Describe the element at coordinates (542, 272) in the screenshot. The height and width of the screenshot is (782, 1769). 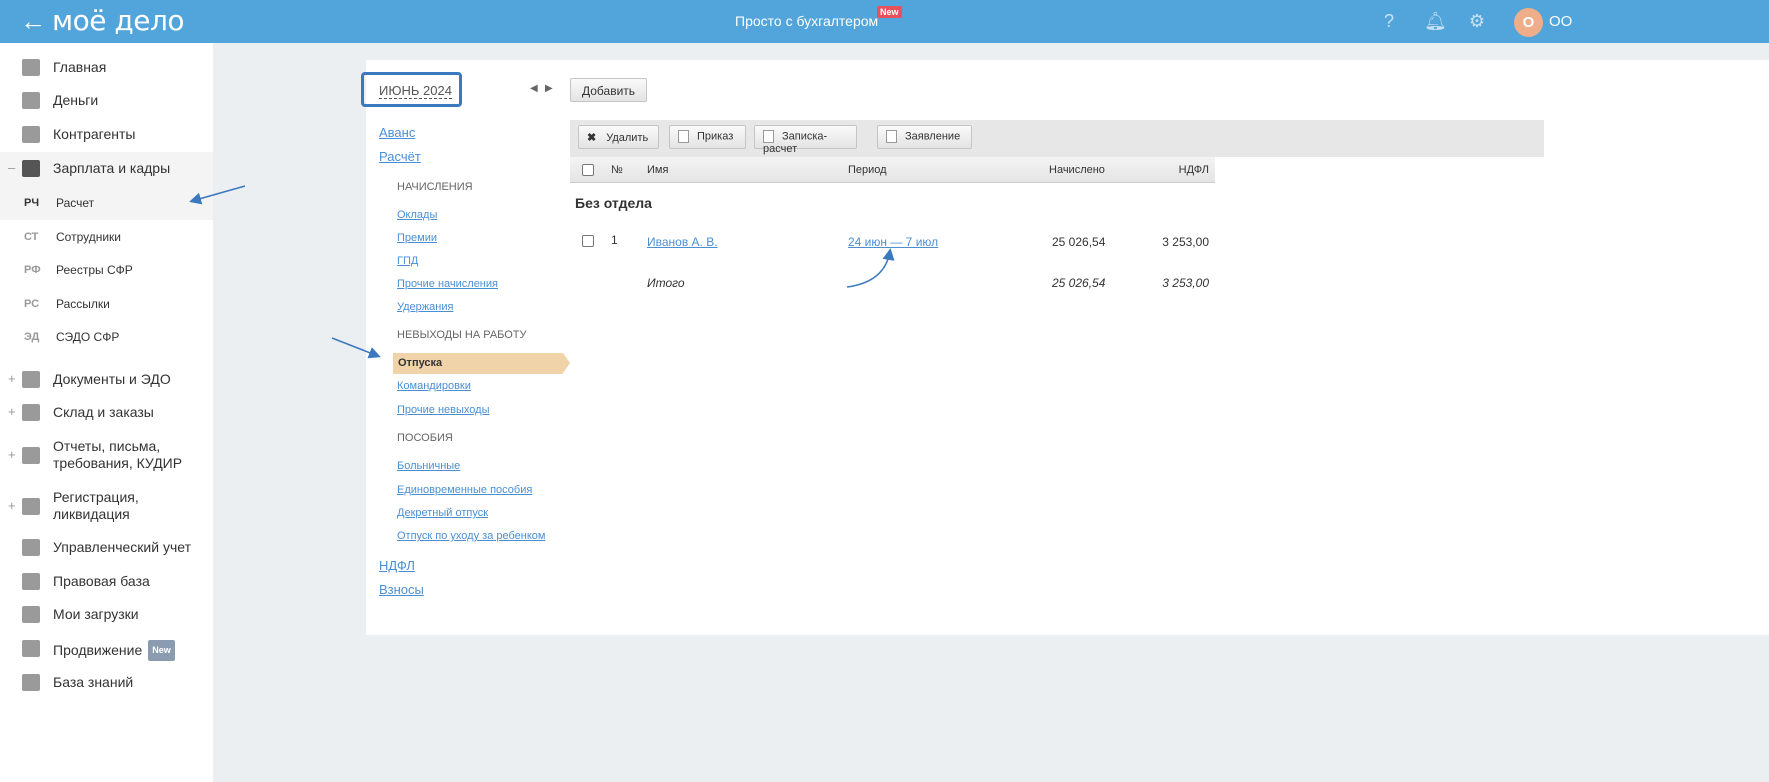
I see `annotation-arrows` at that location.